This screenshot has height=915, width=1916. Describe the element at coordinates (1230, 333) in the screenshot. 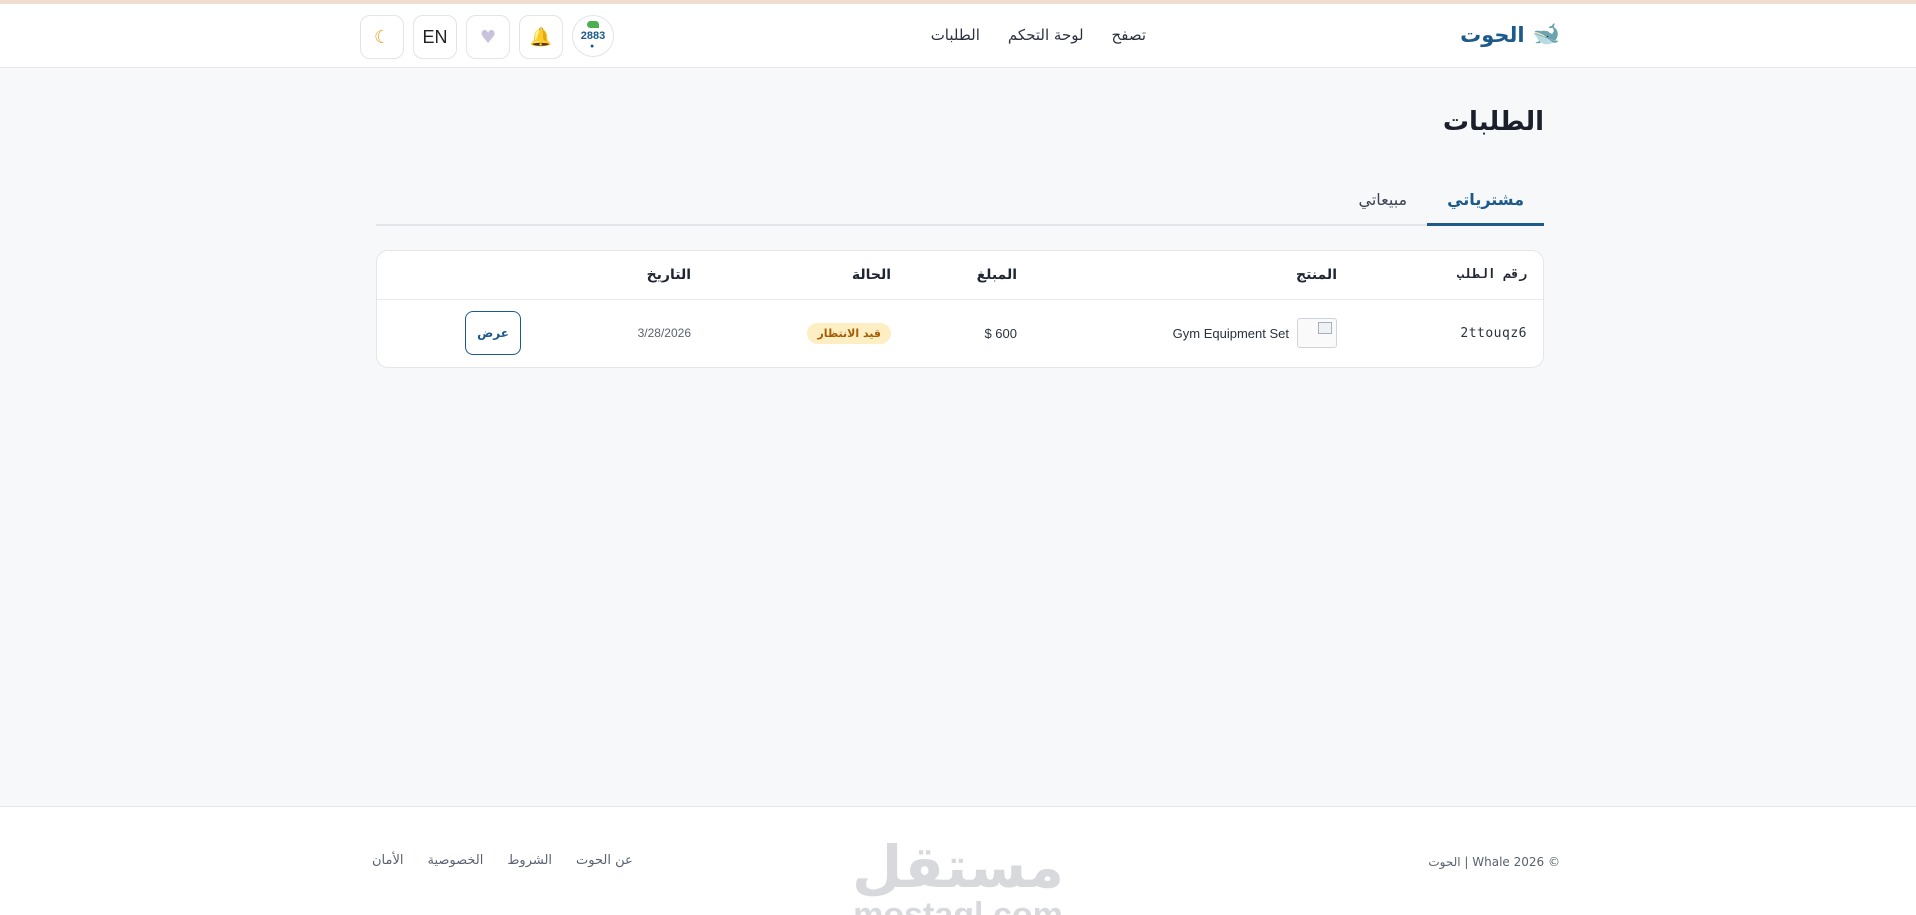

I see `product-name: Gym Equipment Set` at that location.